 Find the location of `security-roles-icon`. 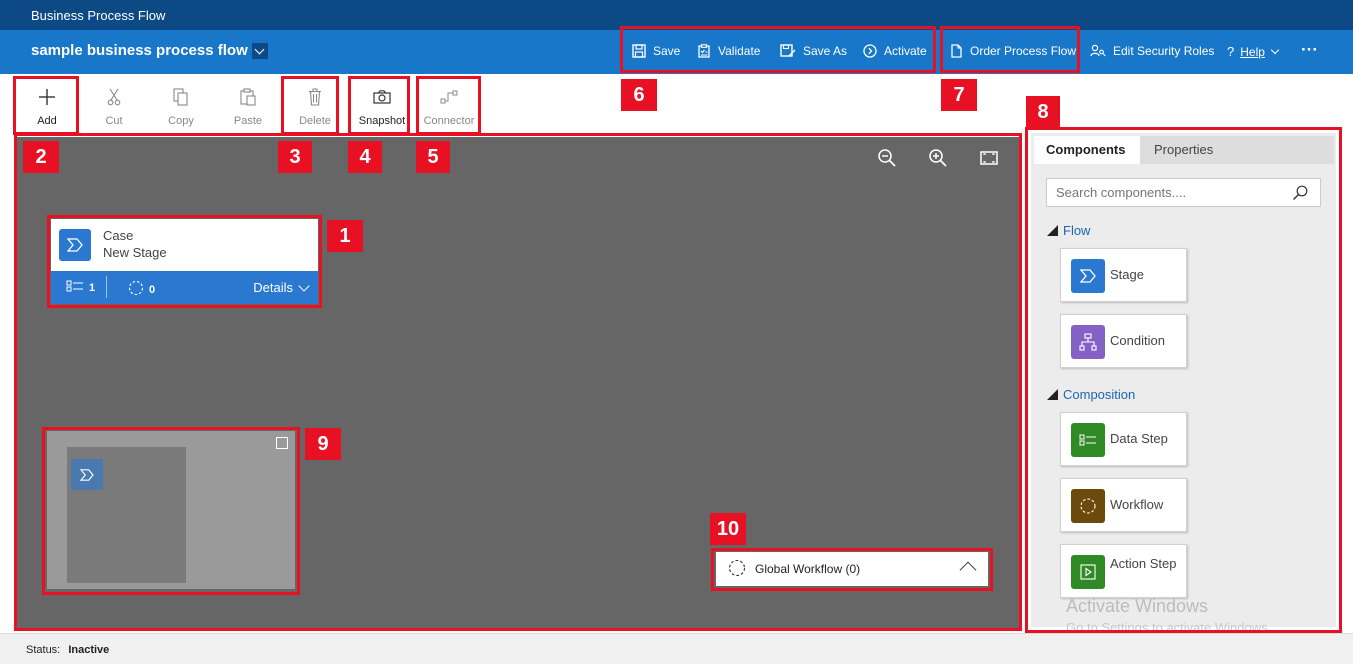

security-roles-icon is located at coordinates (1098, 51).